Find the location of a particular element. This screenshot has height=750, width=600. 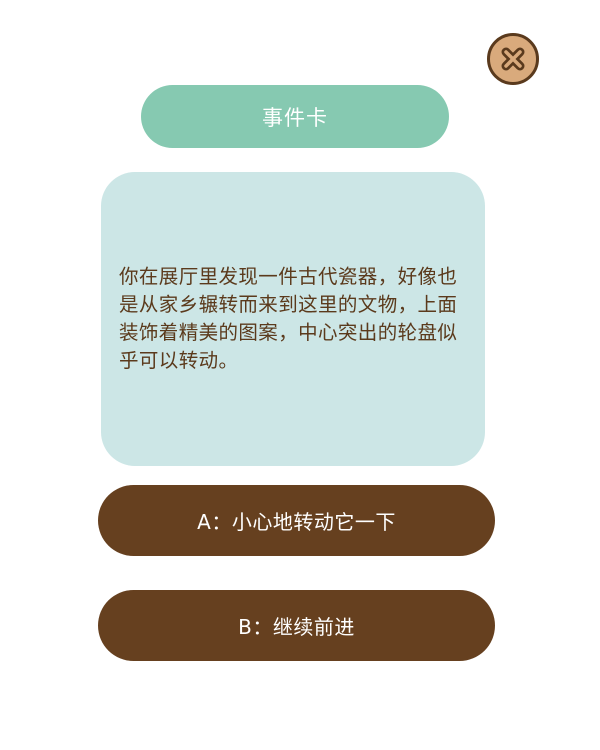

choice-b-button: B：继续前进 is located at coordinates (296, 625).